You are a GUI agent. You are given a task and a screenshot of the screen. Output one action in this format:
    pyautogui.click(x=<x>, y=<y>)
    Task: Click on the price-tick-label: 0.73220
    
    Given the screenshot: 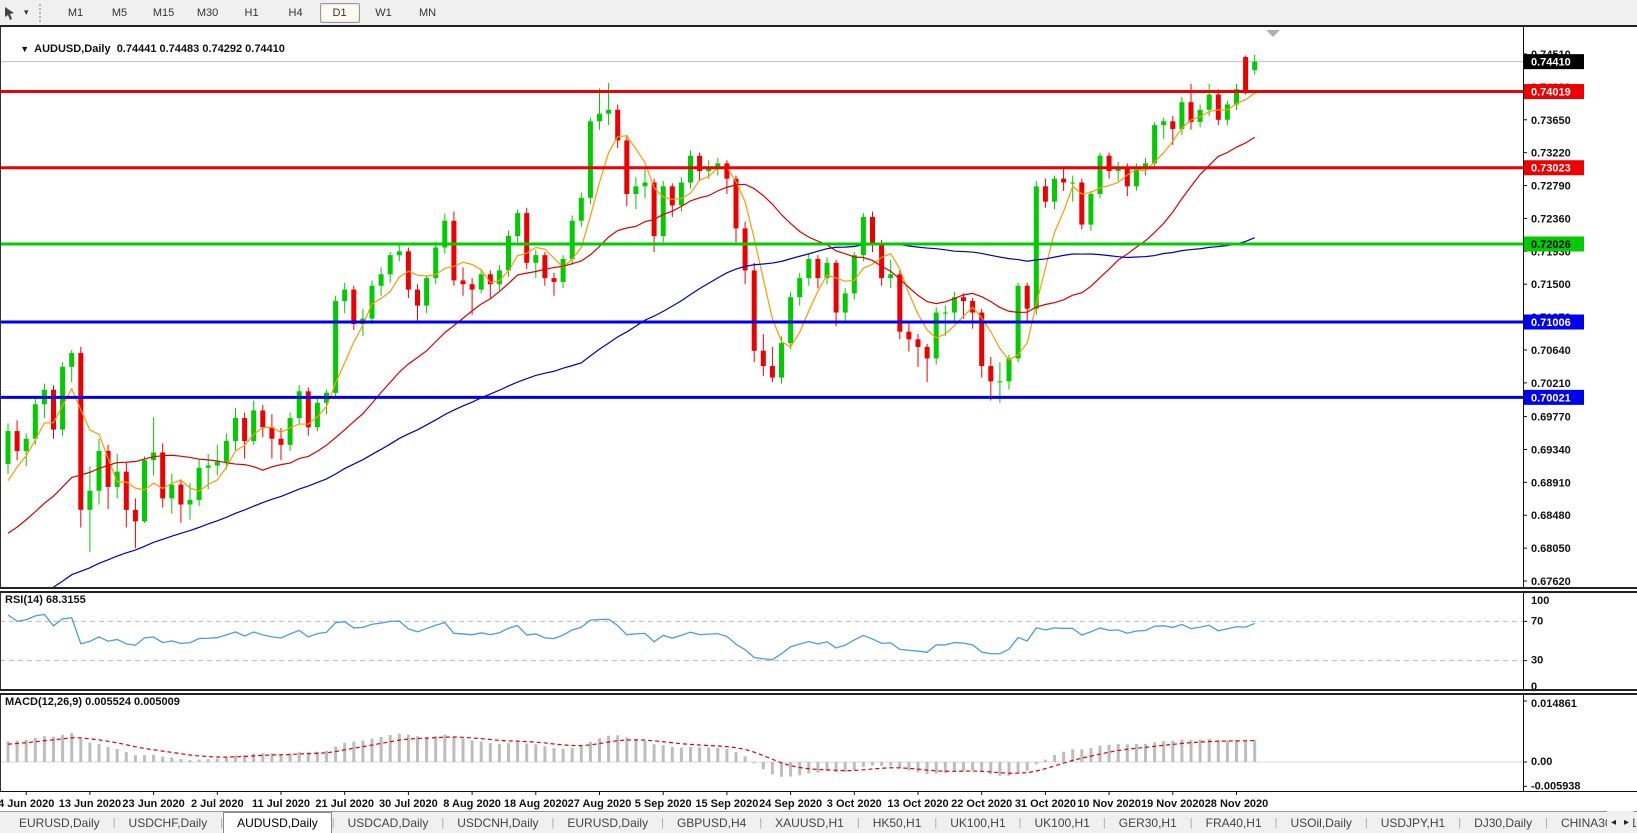 What is the action you would take?
    pyautogui.click(x=1551, y=154)
    